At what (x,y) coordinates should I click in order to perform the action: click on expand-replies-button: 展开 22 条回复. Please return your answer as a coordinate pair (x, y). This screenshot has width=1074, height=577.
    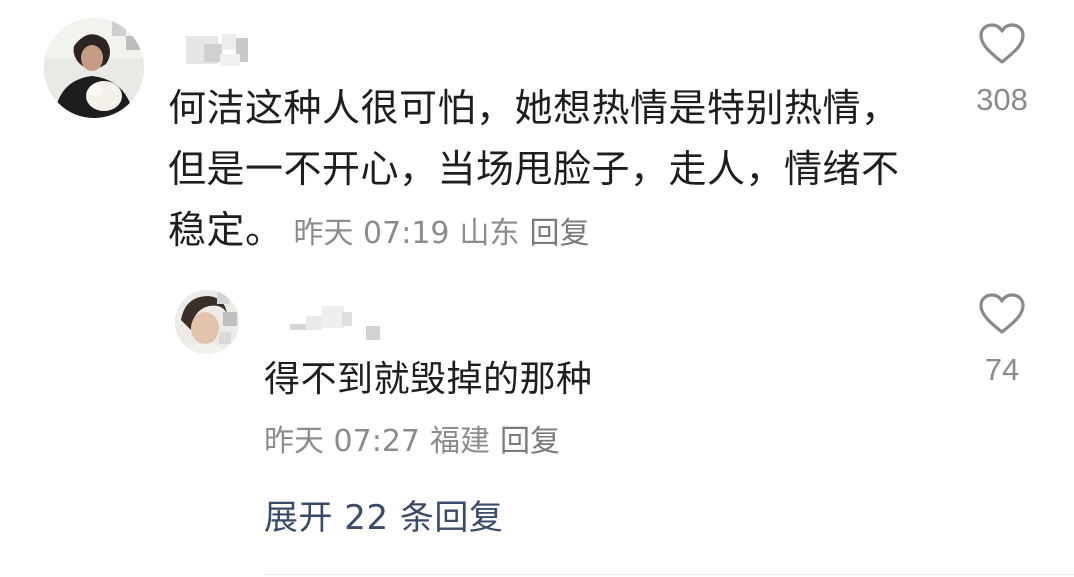
    Looking at the image, I should click on (383, 514).